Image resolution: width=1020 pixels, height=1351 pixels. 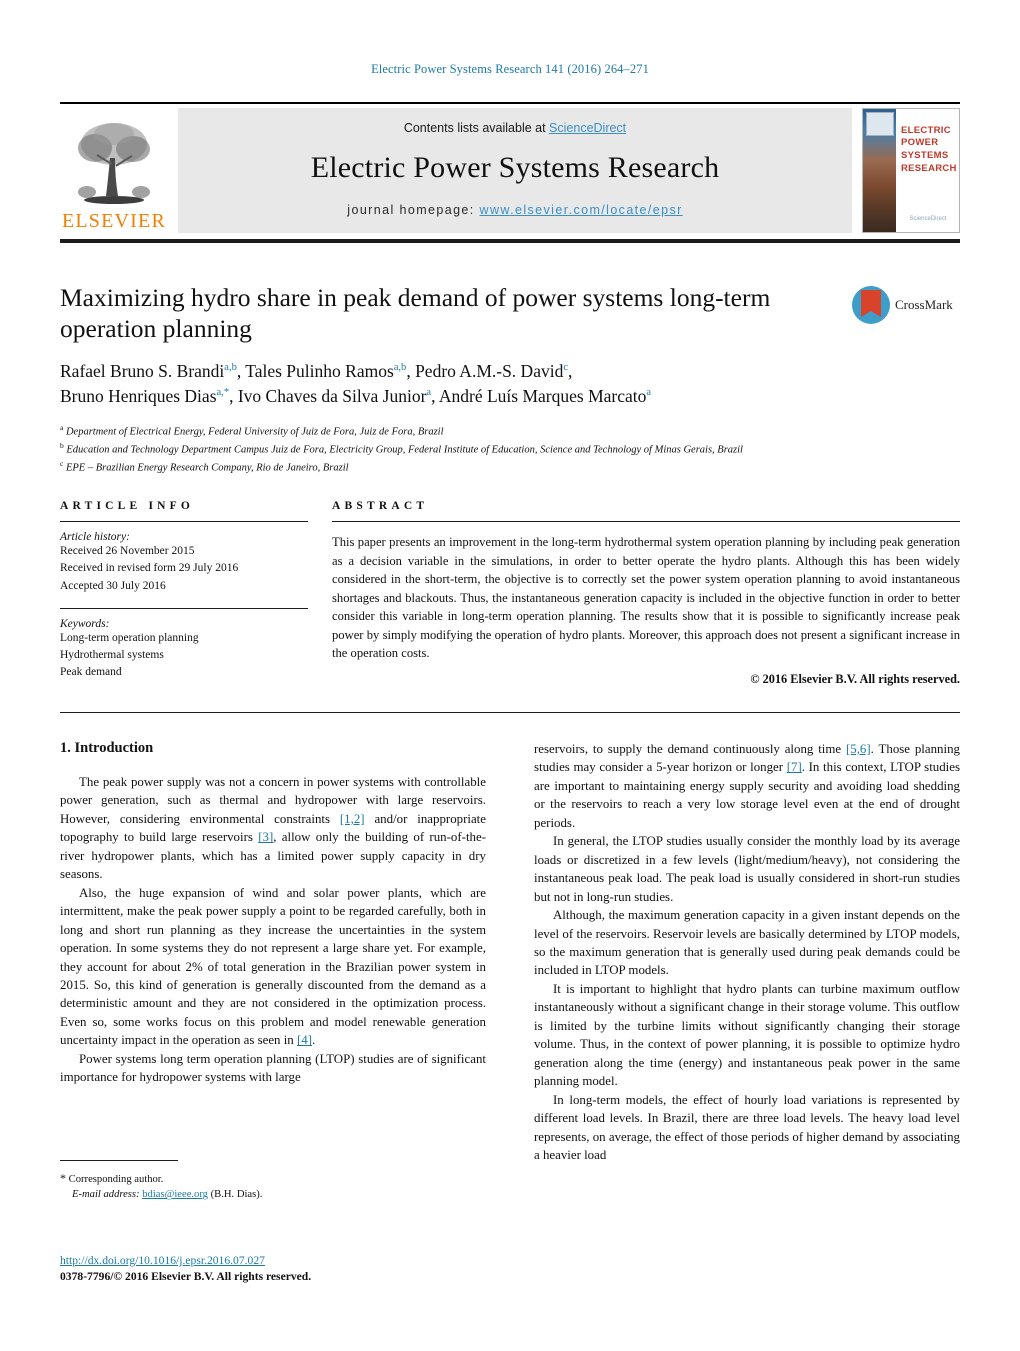 I want to click on keyword-item: Hydrothermal systems, so click(x=112, y=655).